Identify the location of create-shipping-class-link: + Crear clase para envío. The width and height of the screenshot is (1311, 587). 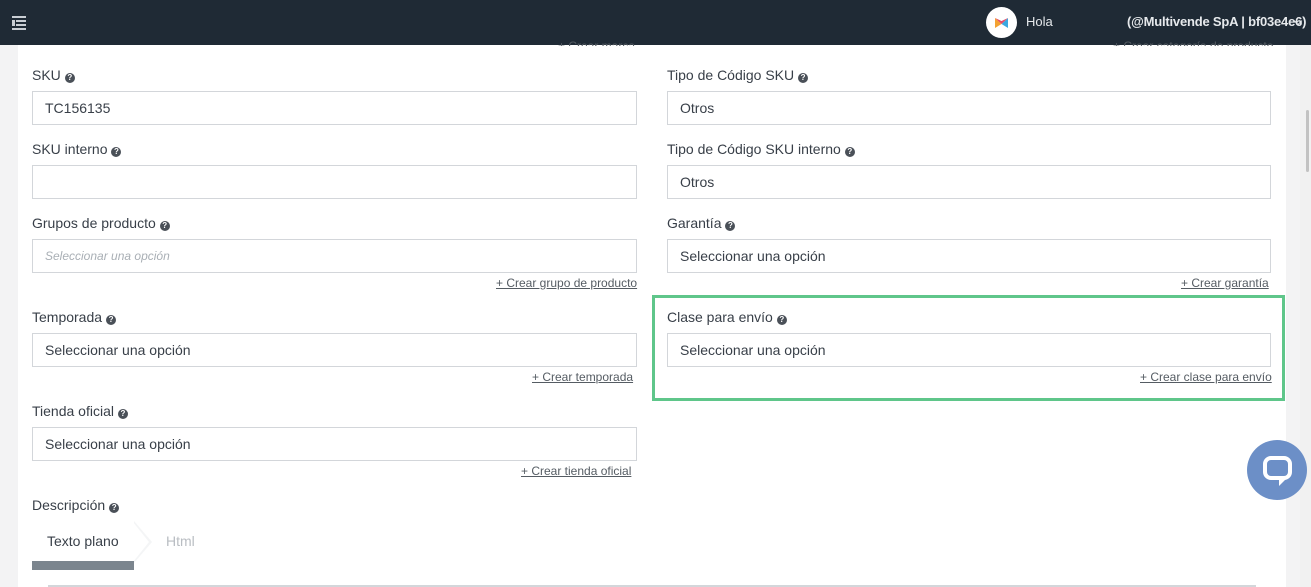
(1206, 377).